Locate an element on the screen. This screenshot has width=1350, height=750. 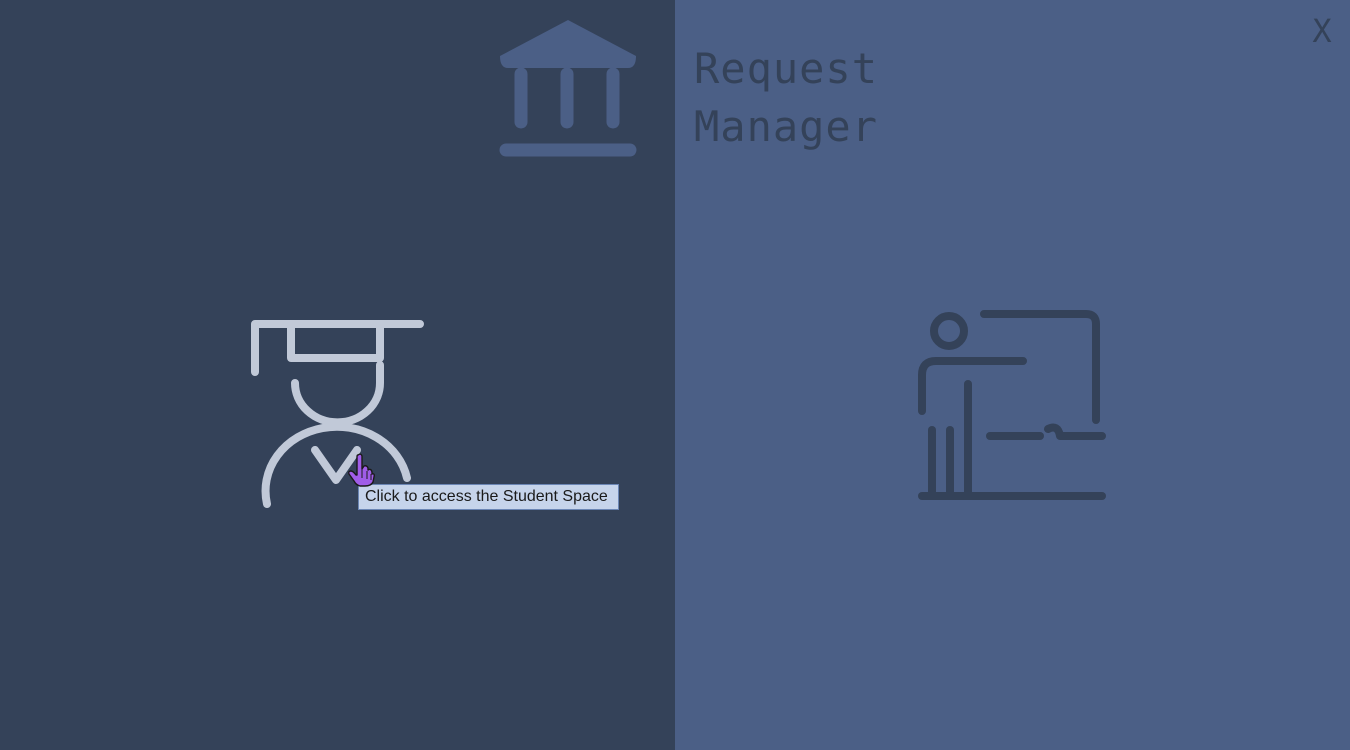
student-space-tooltip: Click to access the Student Space is located at coordinates (488, 497).